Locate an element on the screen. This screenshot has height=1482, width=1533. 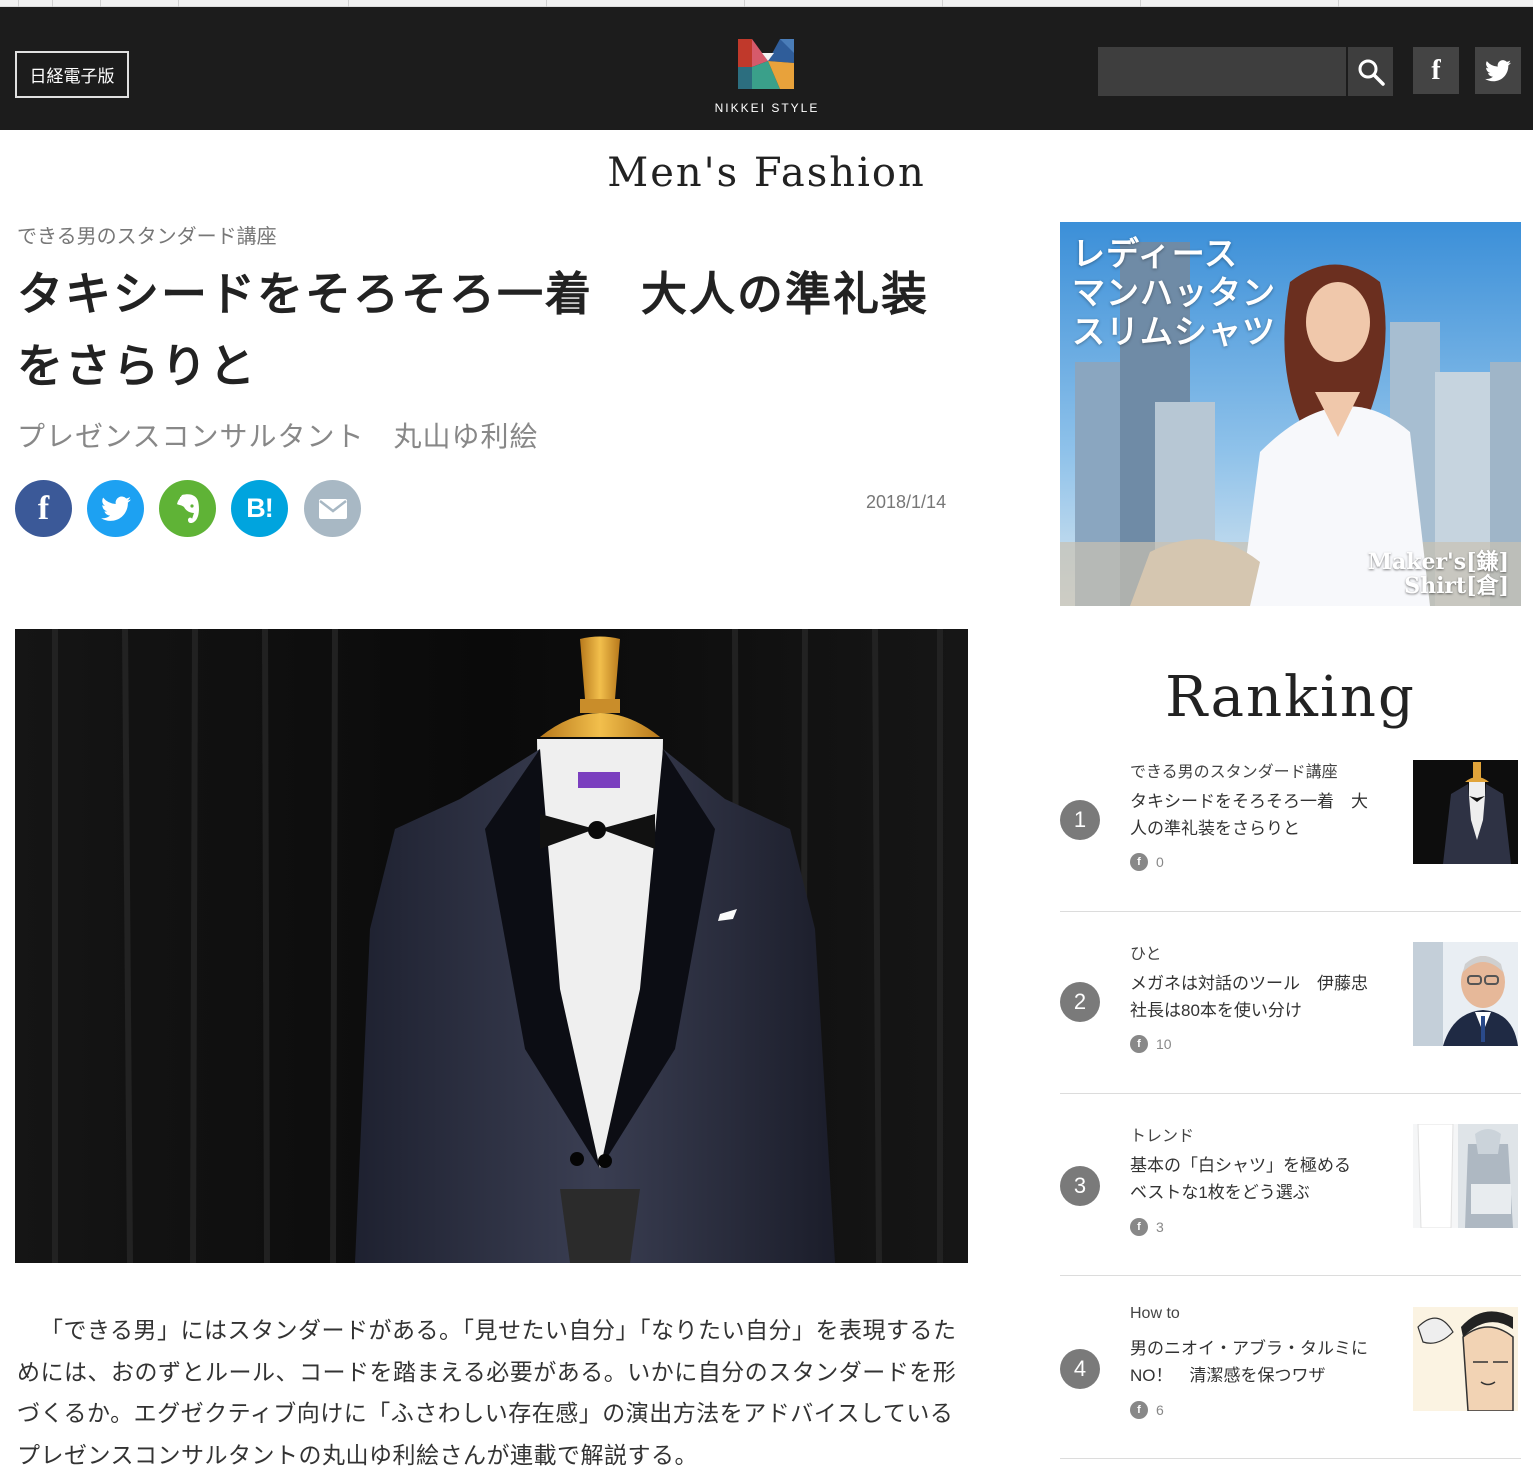
article-title: タキシードをそろそろ一着 大人の準礼装をさらりと is located at coordinates (473, 330).